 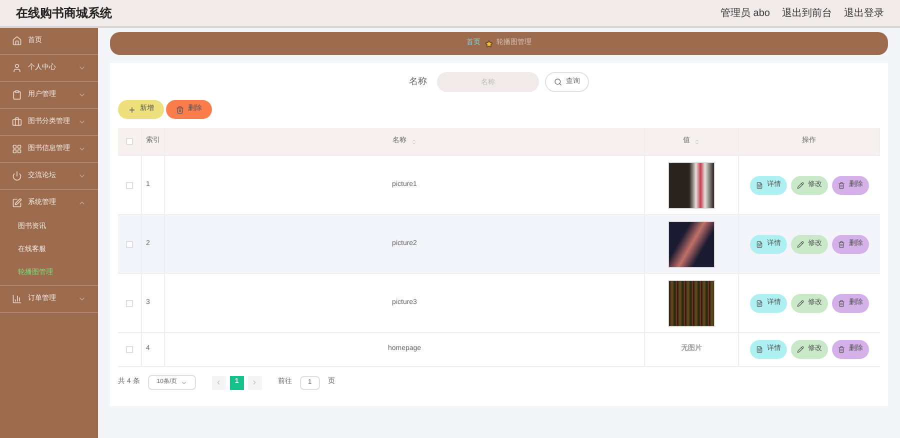 What do you see at coordinates (17, 149) in the screenshot?
I see `grid-icon` at bounding box center [17, 149].